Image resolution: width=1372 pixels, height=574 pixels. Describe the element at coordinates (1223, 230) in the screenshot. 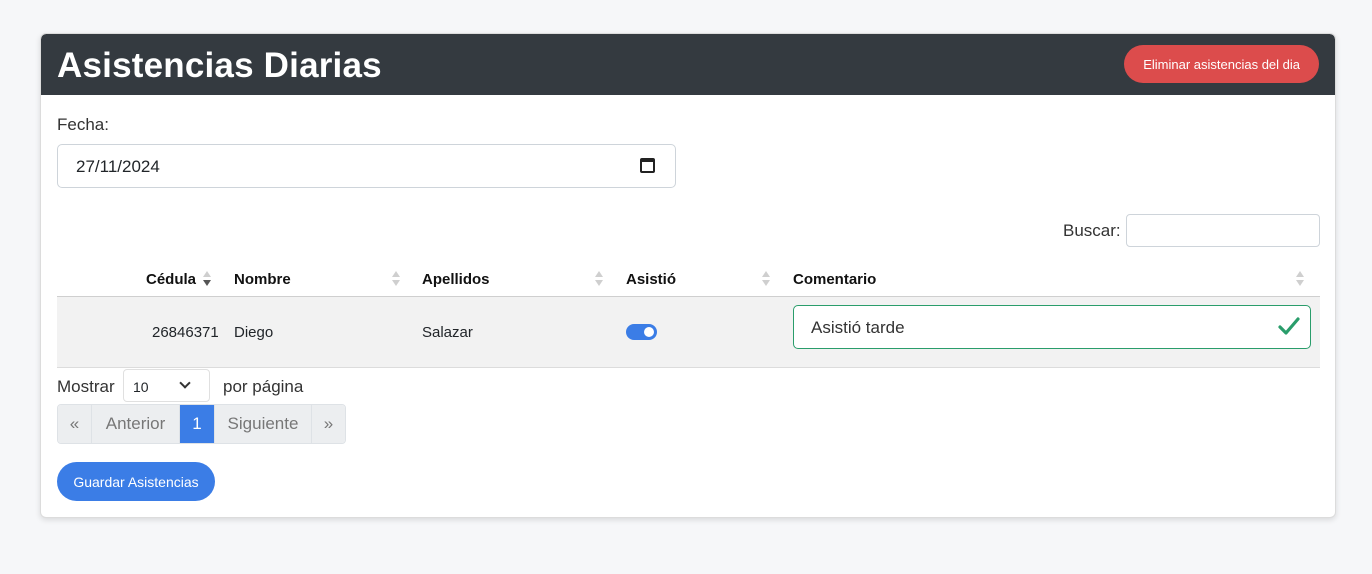

I see `search-input` at that location.